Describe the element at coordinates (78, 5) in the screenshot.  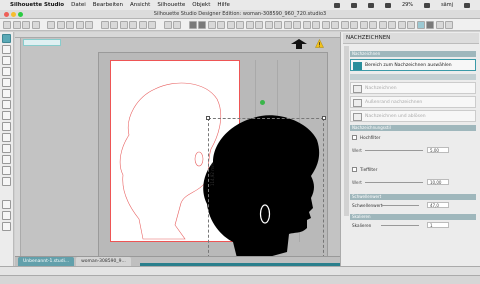
I see `menu-datei: Datei` at that location.